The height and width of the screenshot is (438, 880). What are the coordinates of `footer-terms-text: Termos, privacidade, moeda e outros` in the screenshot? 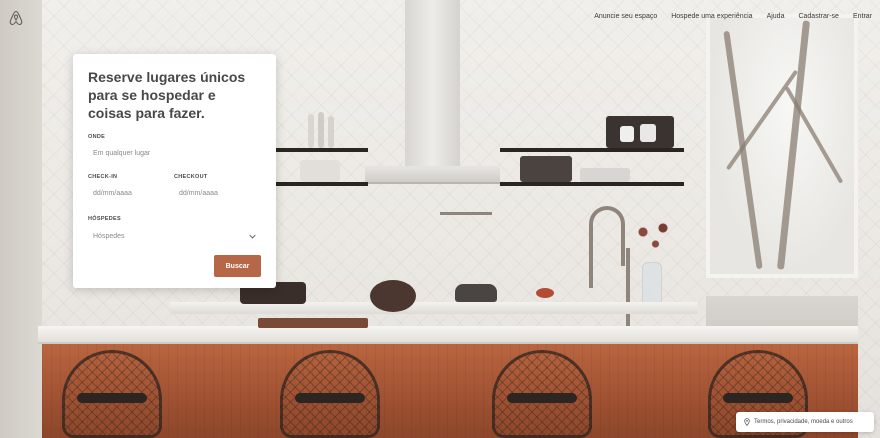 It's located at (803, 422).